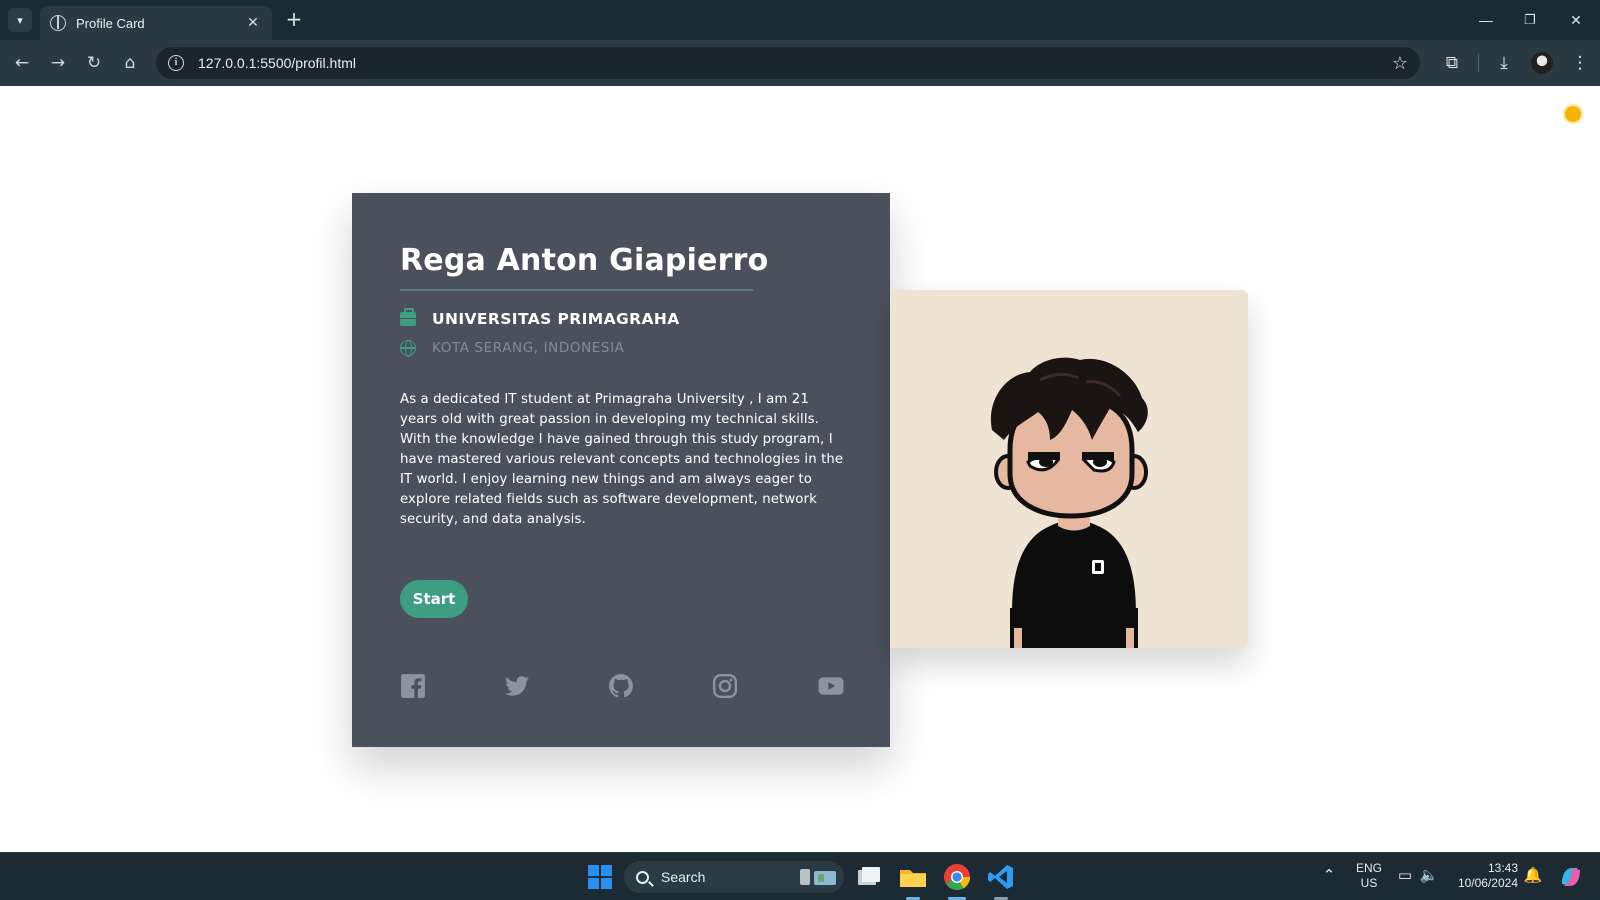 The width and height of the screenshot is (1600, 900). Describe the element at coordinates (22, 63) in the screenshot. I see `back-arrow-icon: ←` at that location.